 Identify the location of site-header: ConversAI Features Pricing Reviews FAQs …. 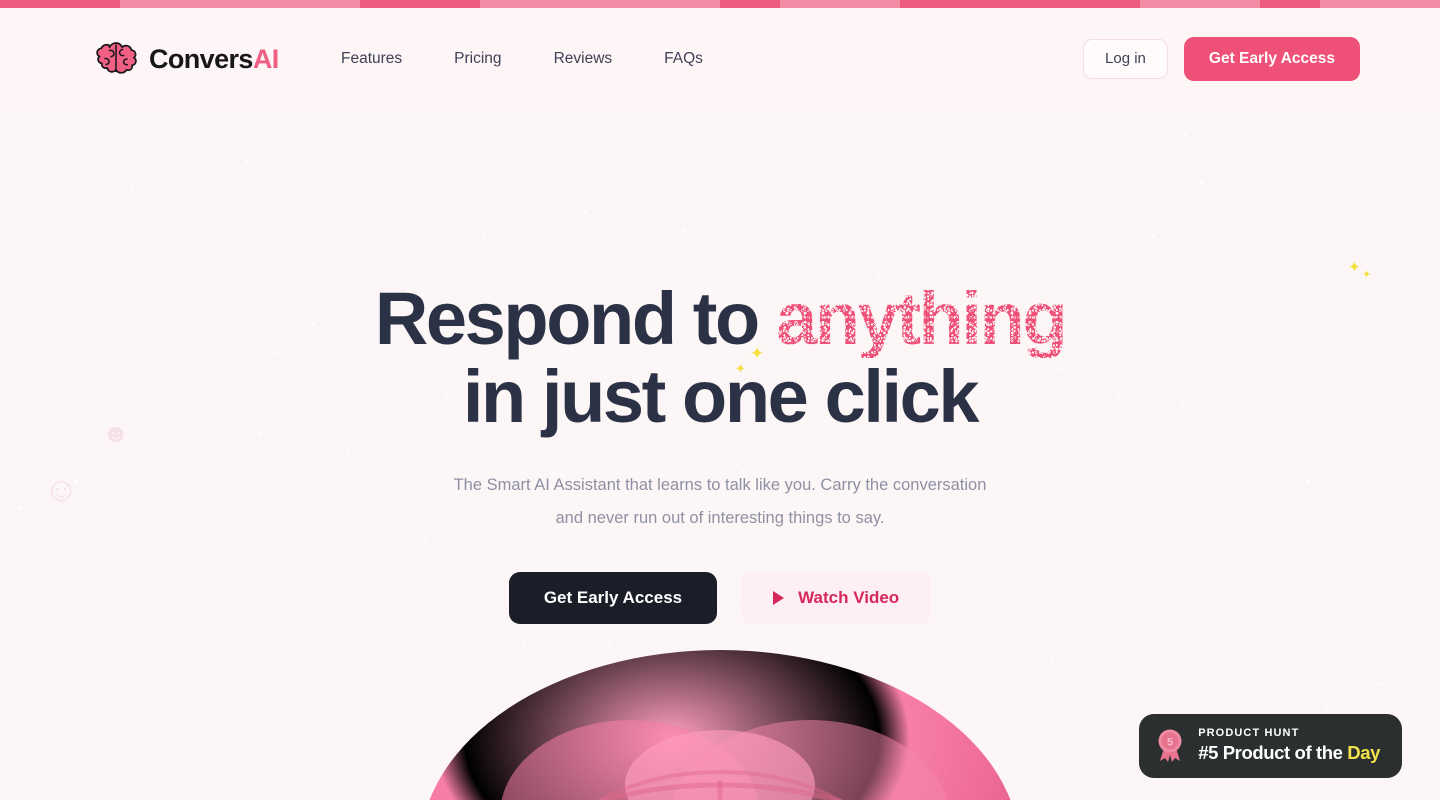
(720, 59).